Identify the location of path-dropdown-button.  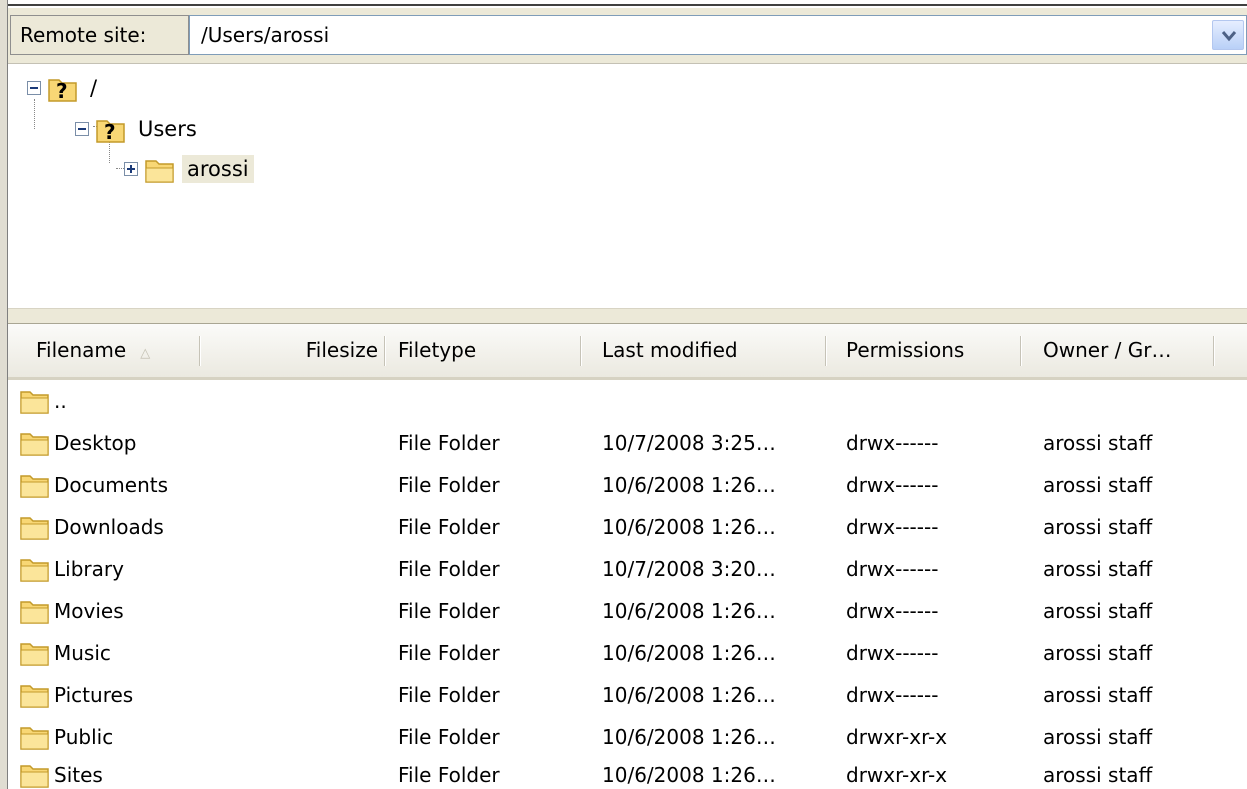
(1228, 35).